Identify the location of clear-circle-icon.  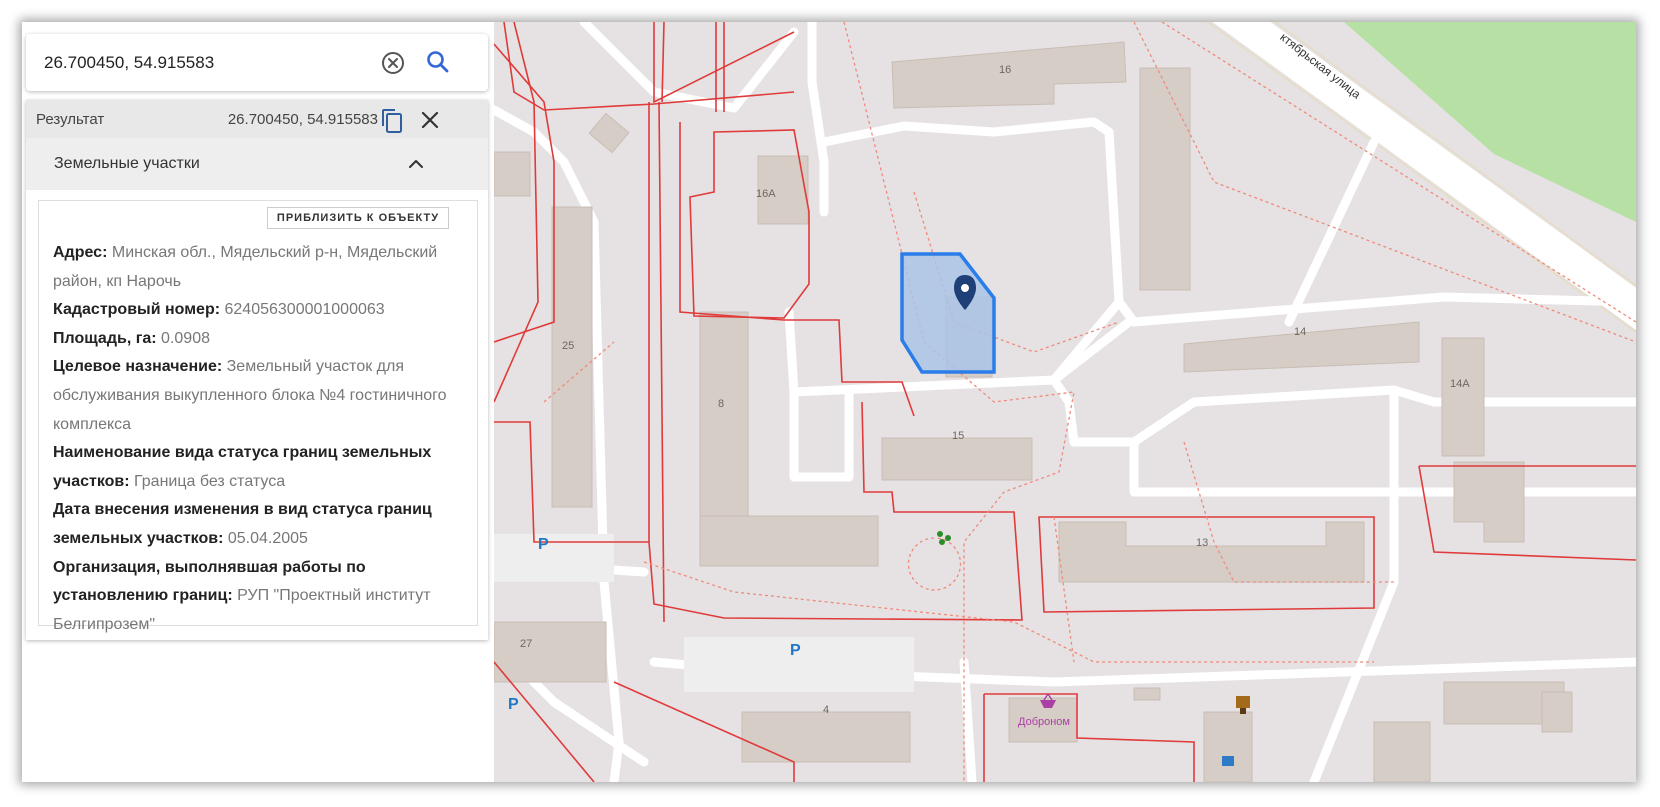
(393, 63).